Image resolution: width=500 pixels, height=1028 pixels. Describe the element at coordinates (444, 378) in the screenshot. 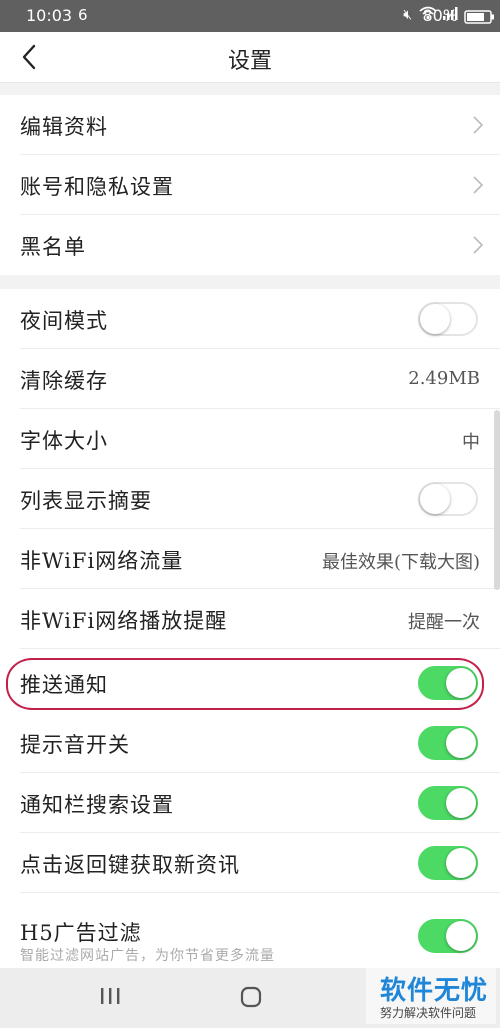

I see `cache-size-value: 2.49MB` at that location.